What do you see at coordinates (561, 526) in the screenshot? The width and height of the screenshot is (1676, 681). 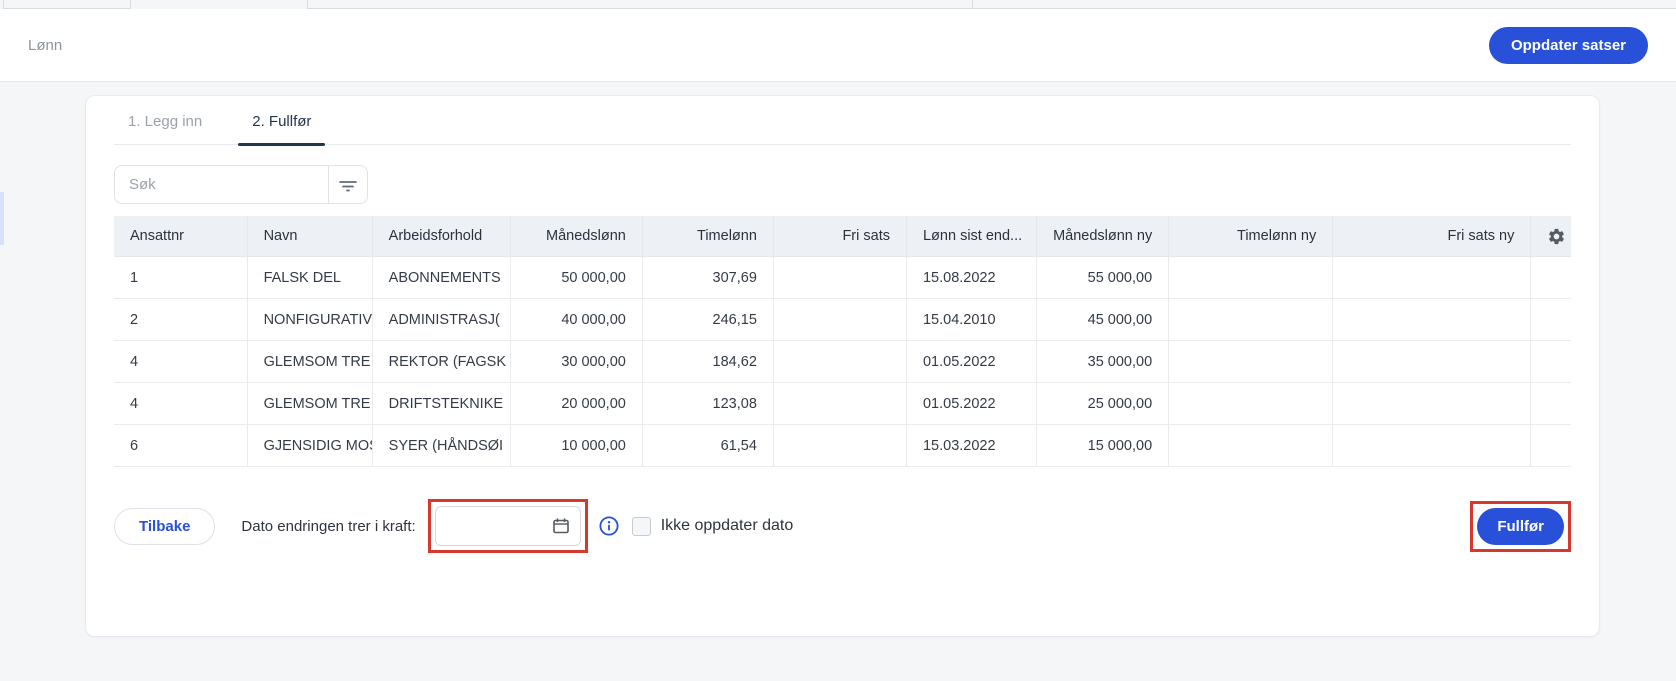 I see `calendar-icon` at bounding box center [561, 526].